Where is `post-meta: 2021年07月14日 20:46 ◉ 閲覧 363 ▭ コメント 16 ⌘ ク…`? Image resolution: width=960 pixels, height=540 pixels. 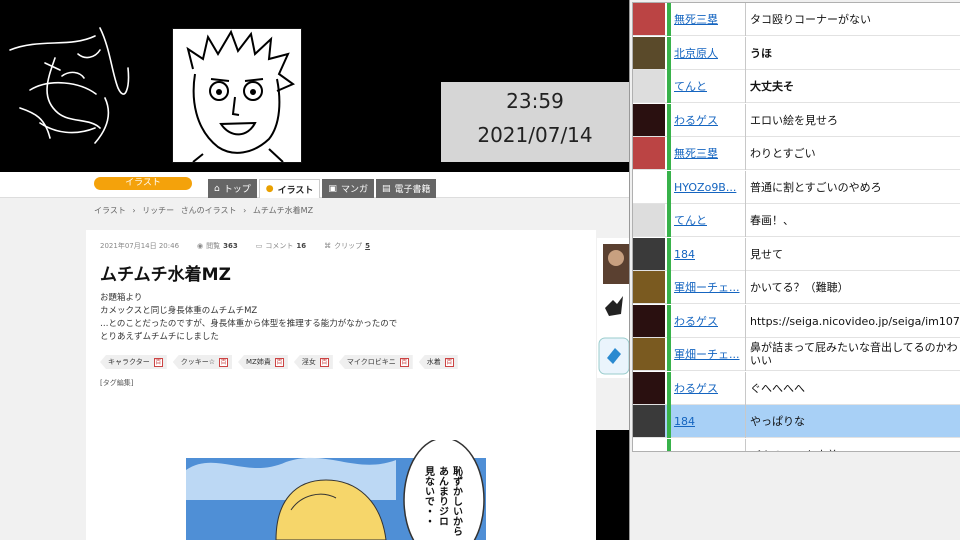
post-meta: 2021年07月14日 20:46 ◉ 閲覧 363 ▭ コメント 16 ⌘ ク… is located at coordinates (265, 246).